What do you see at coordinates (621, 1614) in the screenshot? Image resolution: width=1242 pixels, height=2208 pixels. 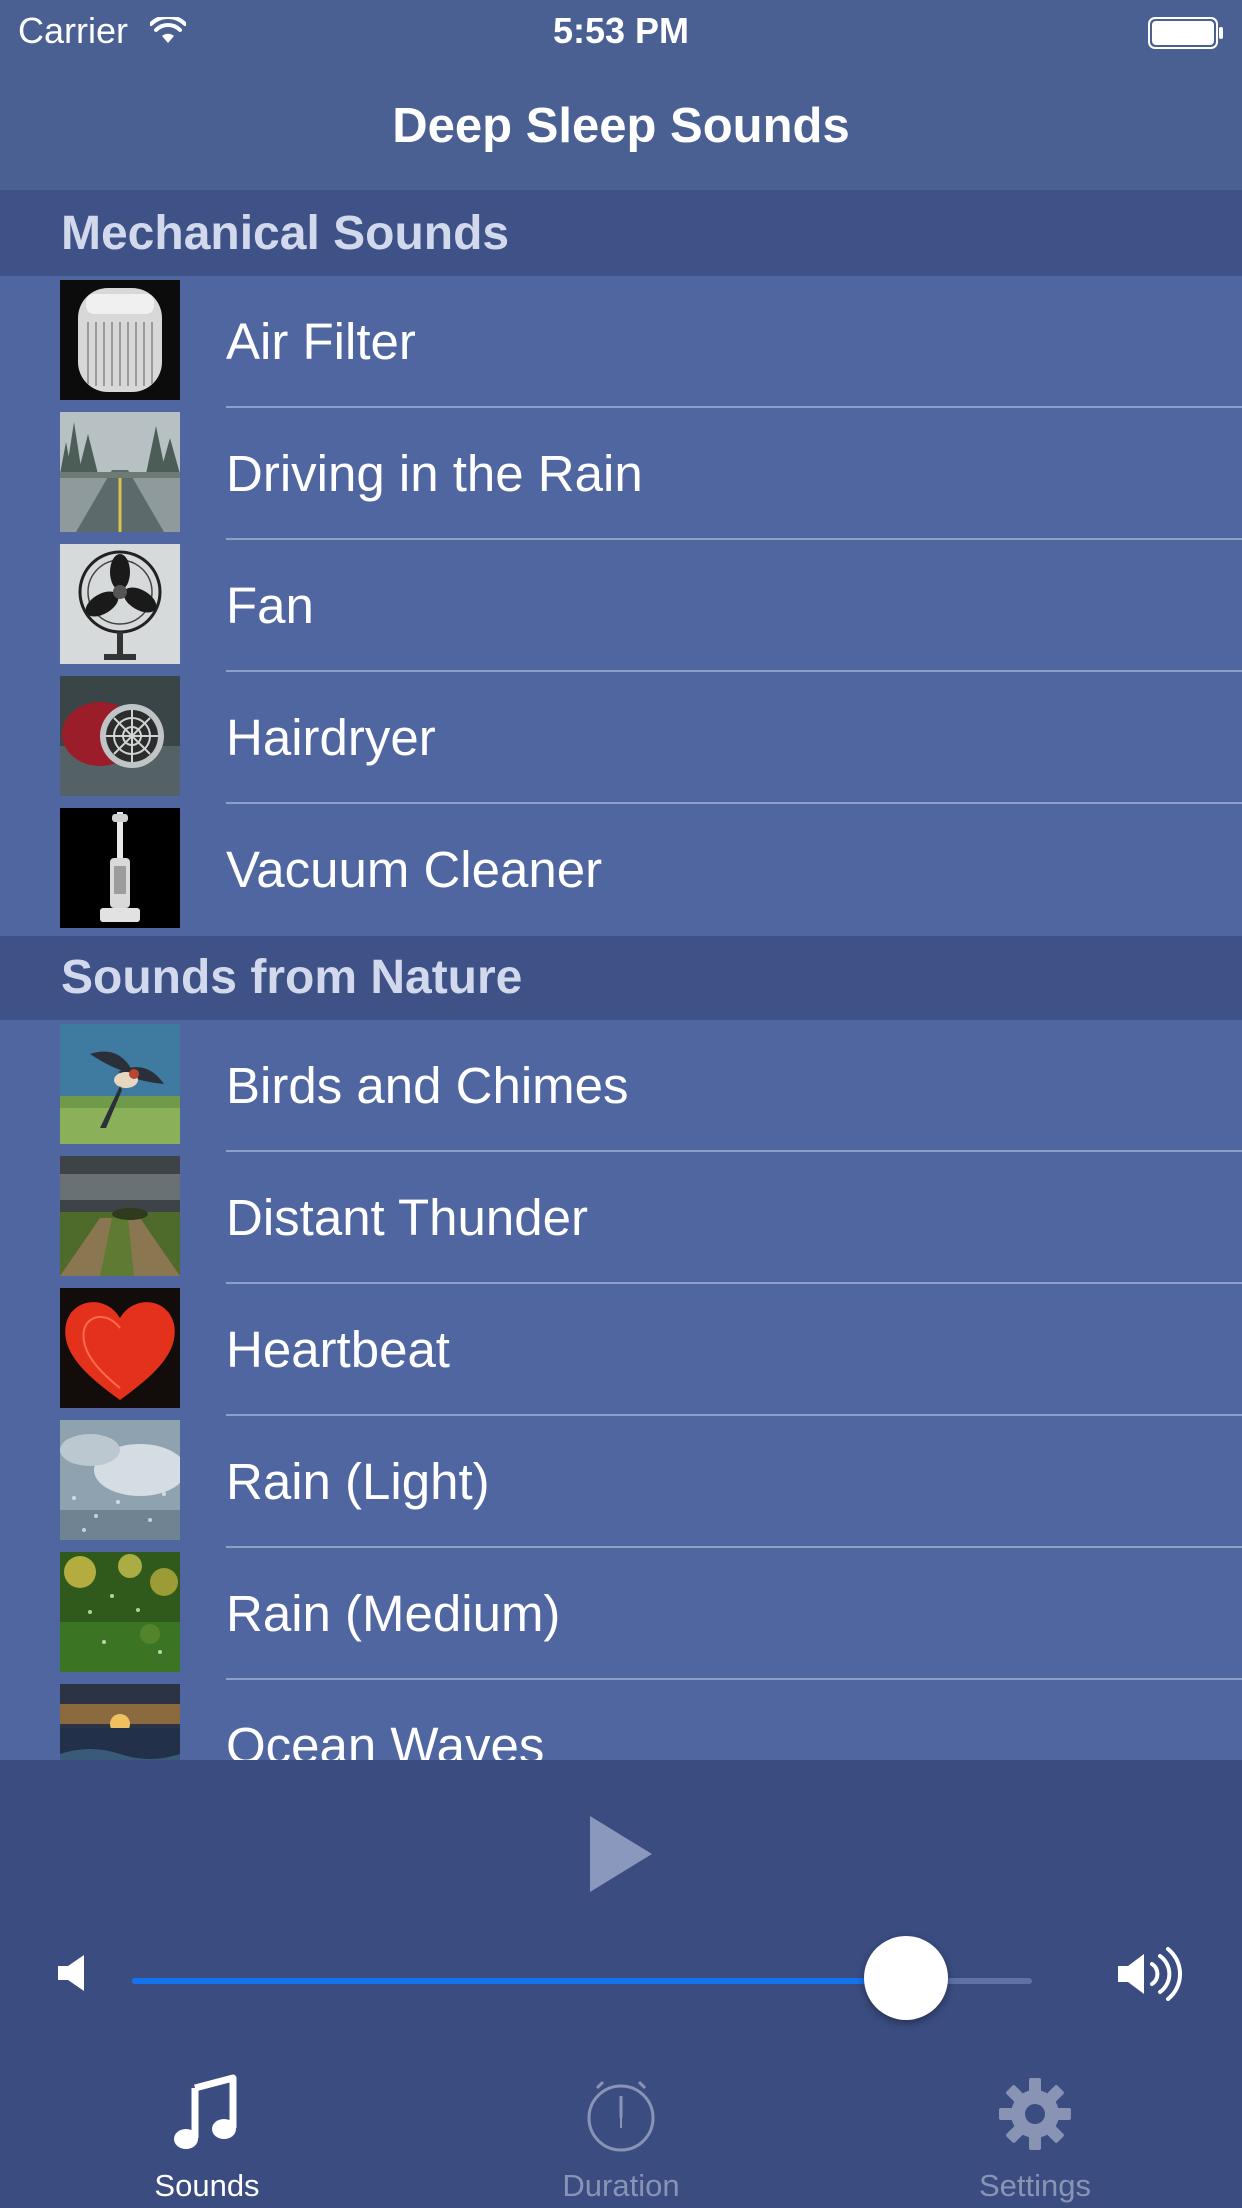 I see `list-item: Rain (Medium)` at bounding box center [621, 1614].